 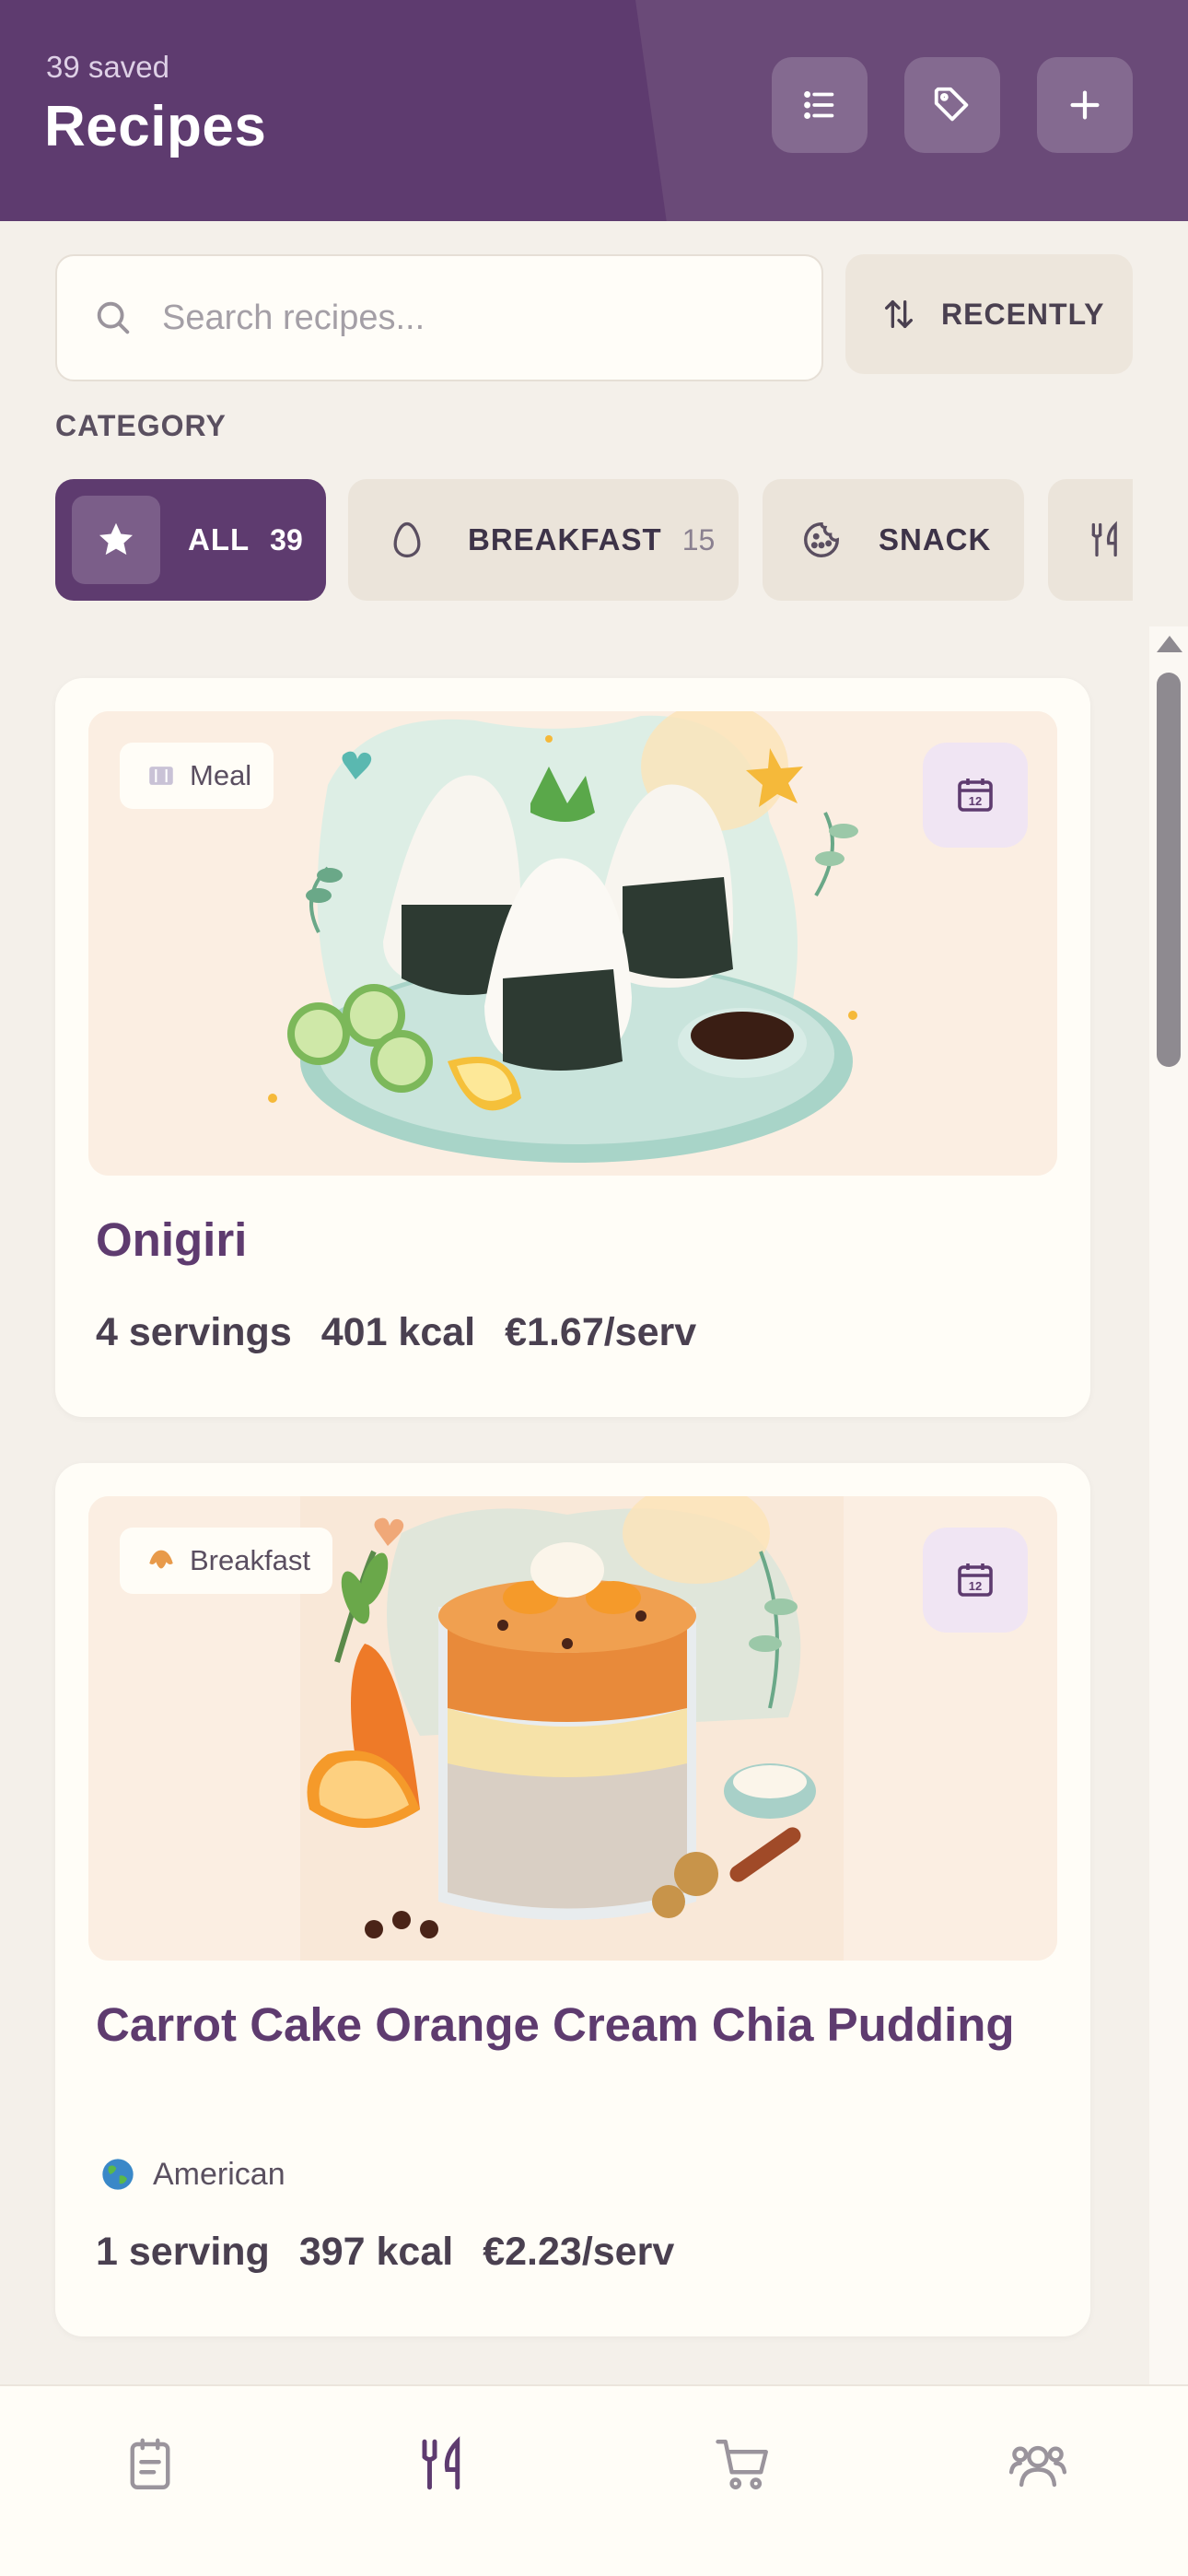 I want to click on bottom-nav, so click(x=594, y=2480).